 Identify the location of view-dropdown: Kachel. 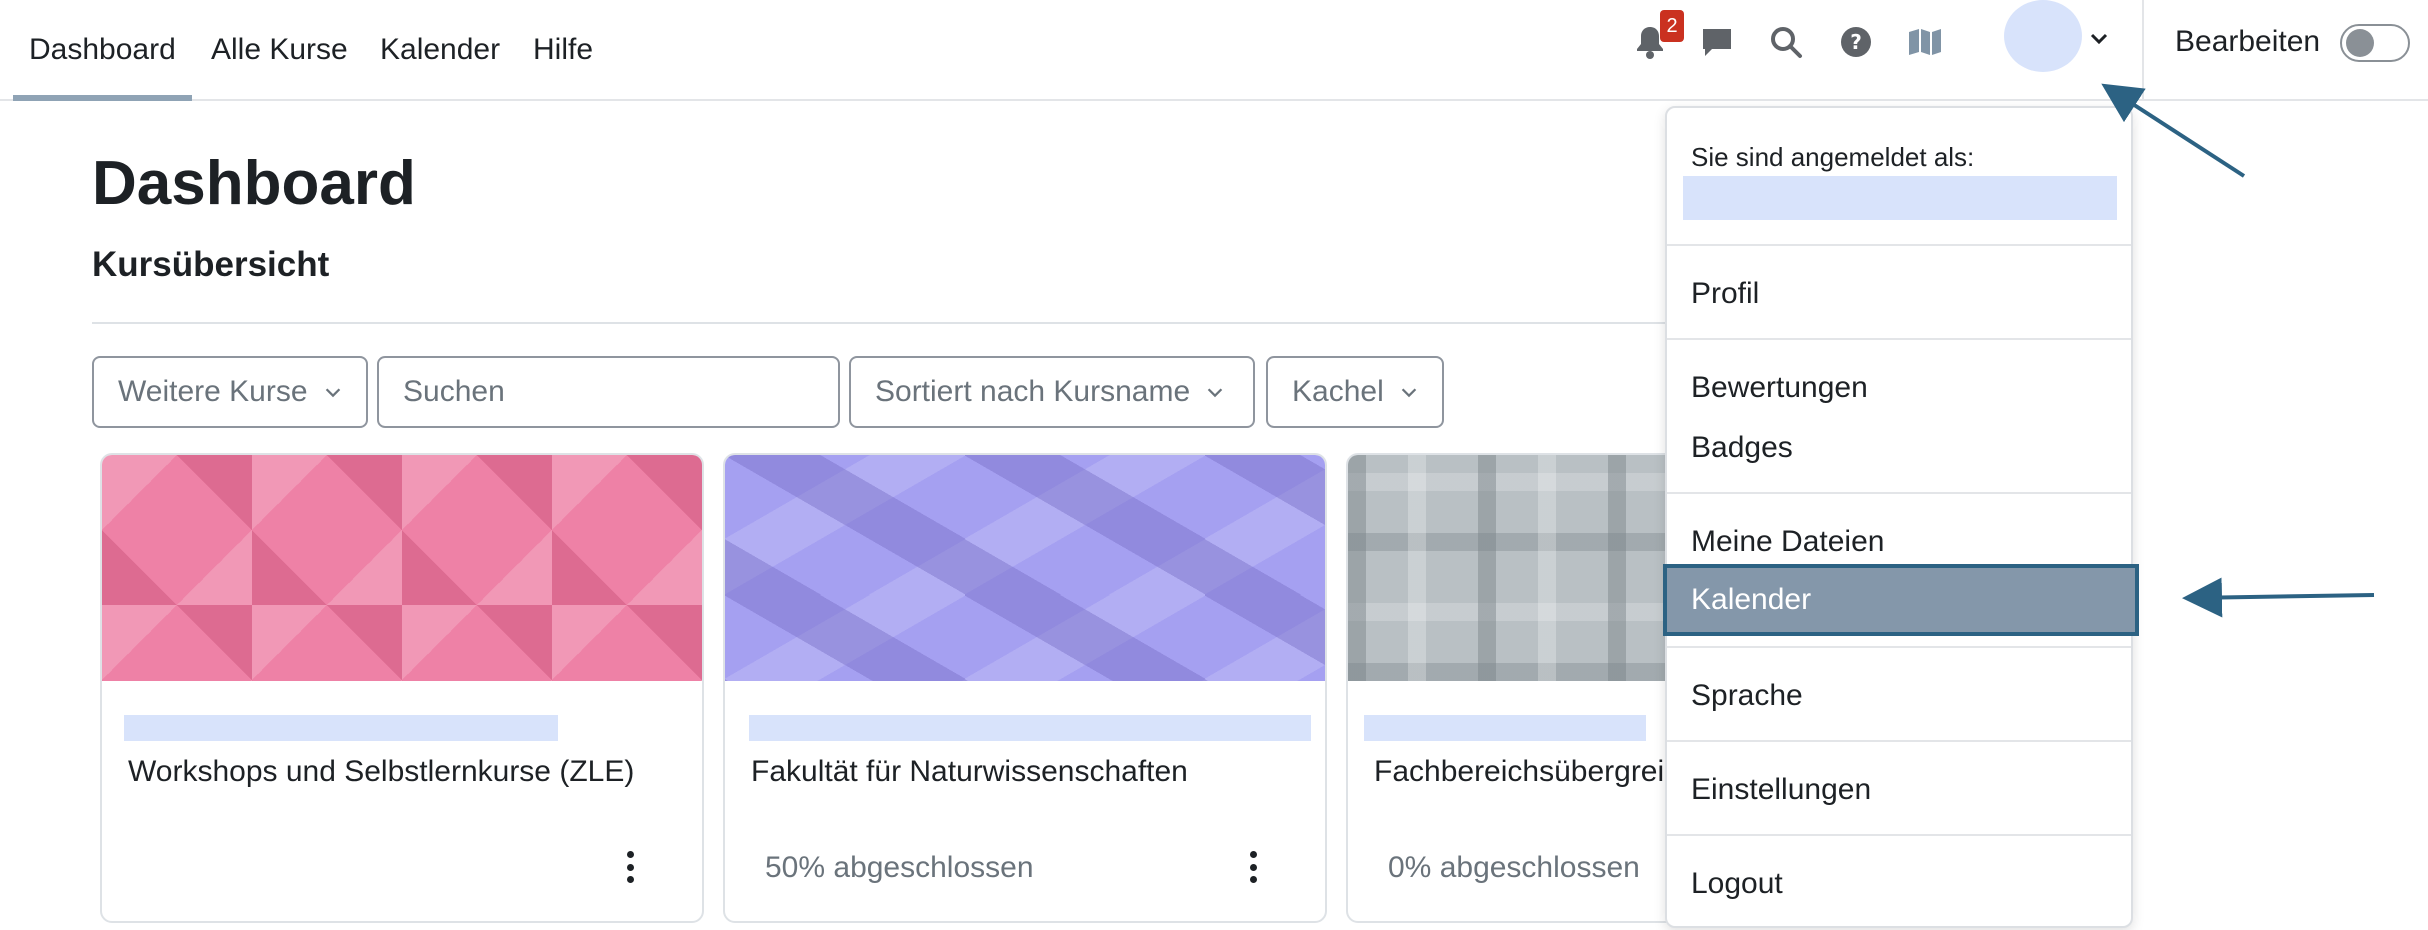
(1355, 392).